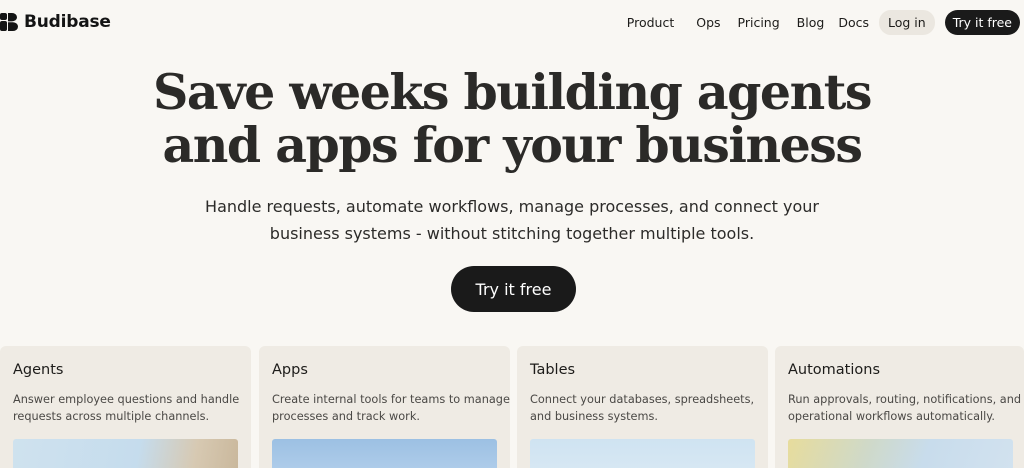  I want to click on card-description-line: requests across multiple channels., so click(111, 416).